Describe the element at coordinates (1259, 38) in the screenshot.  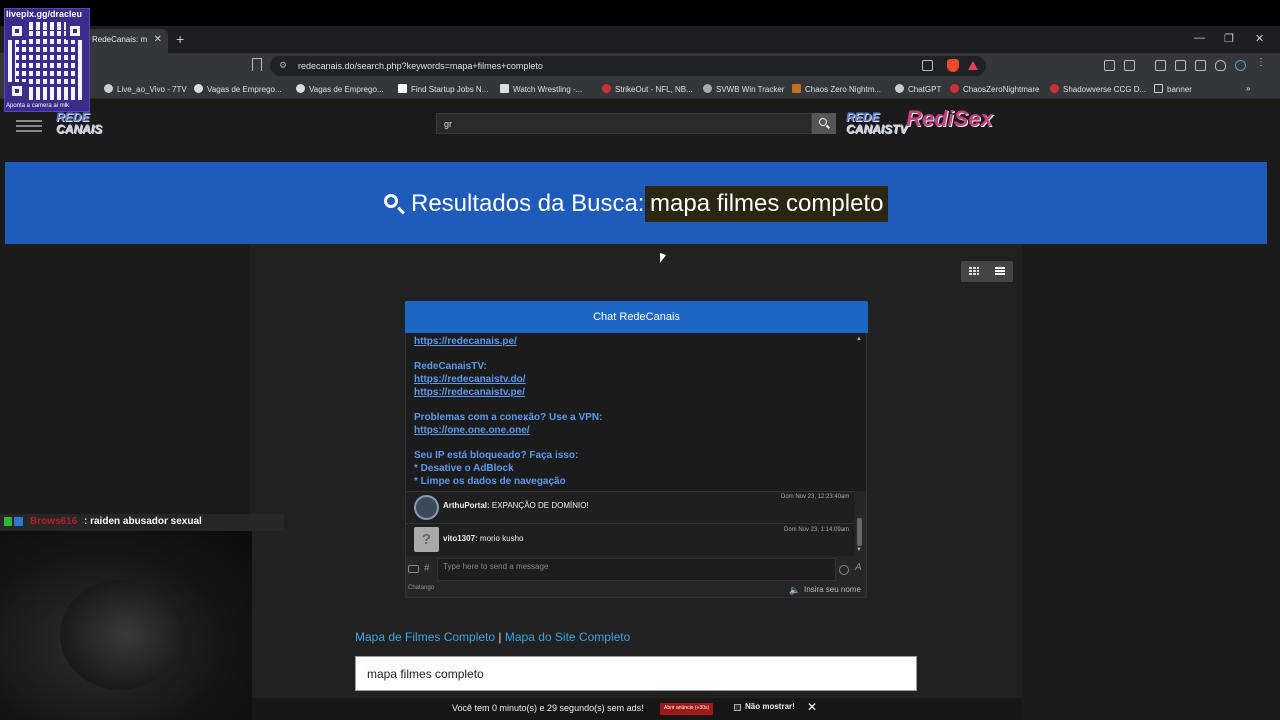
I see `close-window-icon: ✕` at that location.